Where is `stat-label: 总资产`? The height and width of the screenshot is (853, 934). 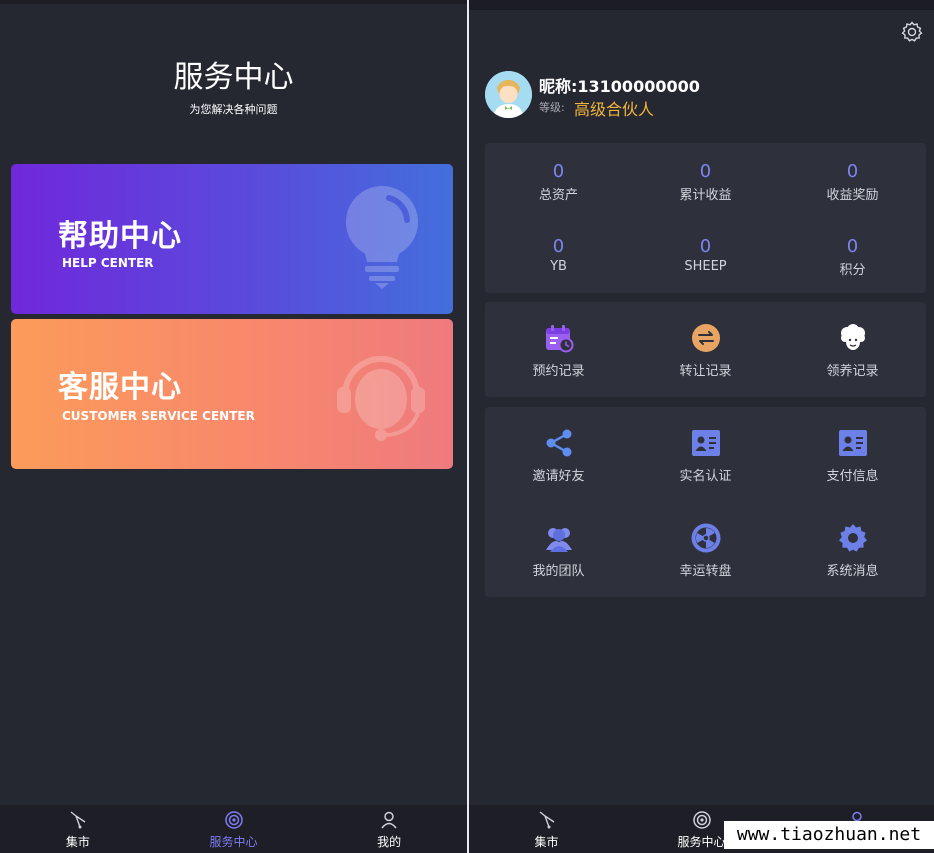
stat-label: 总资产 is located at coordinates (558, 195).